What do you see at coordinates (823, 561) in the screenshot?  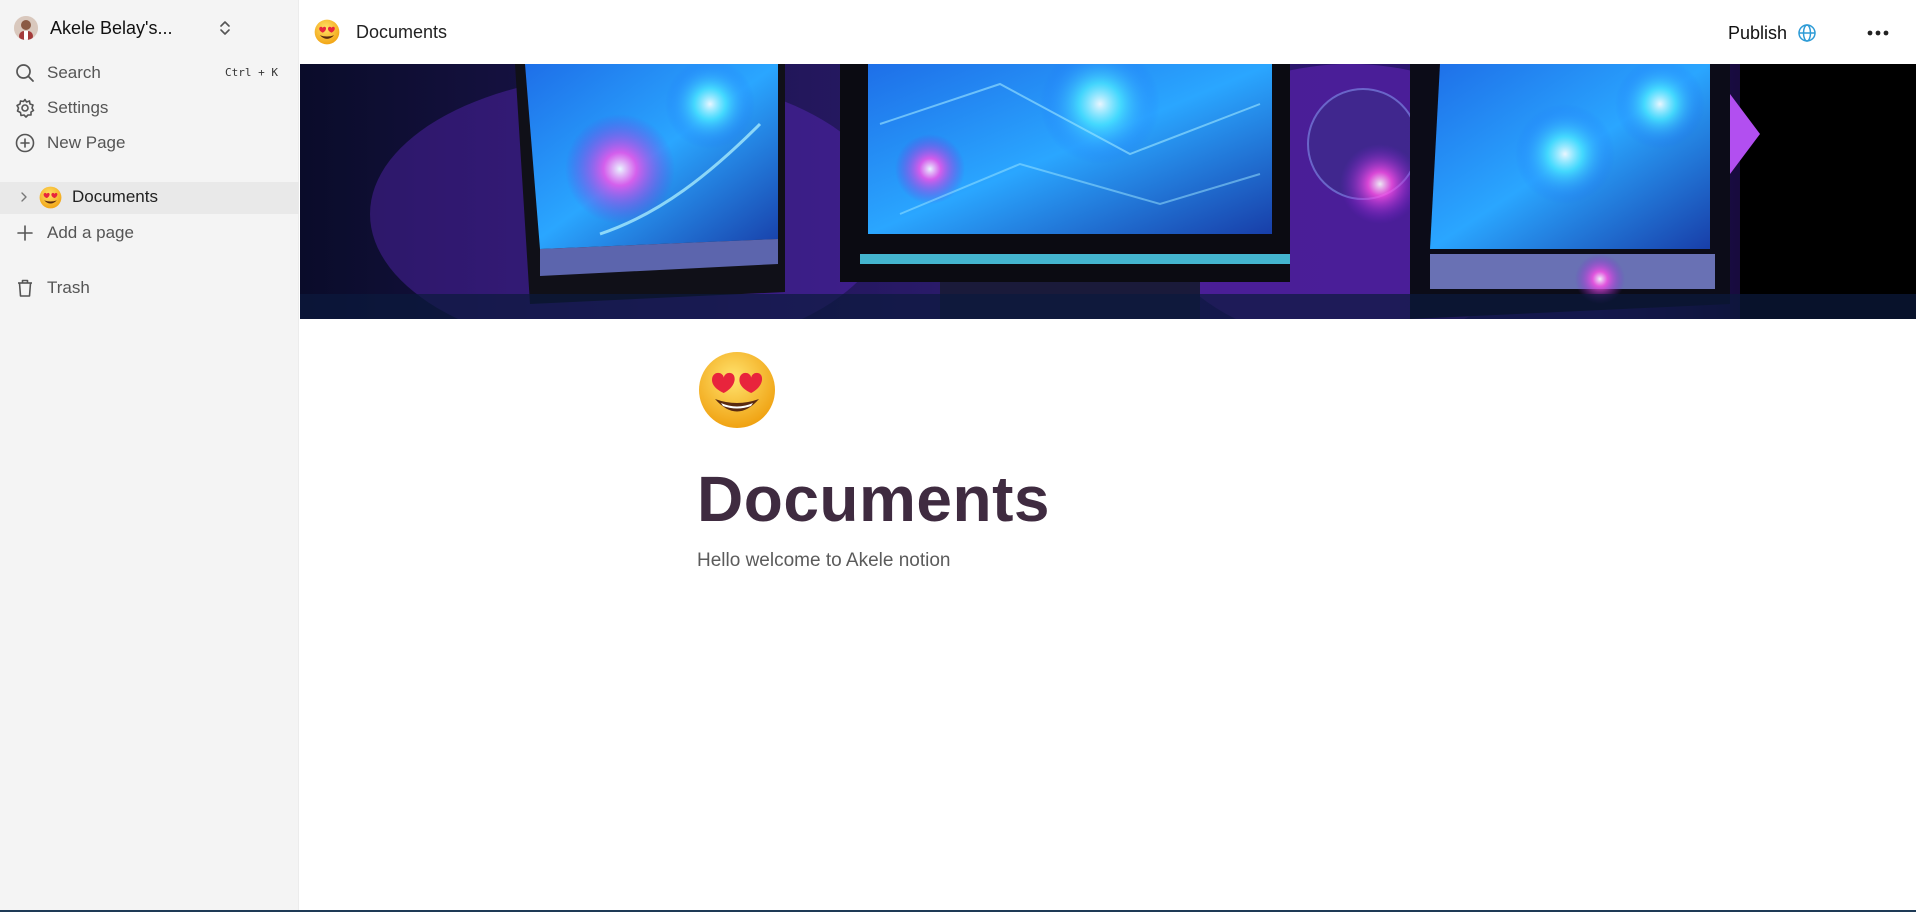 I see `page-body-text: Hello welcome to Akele notion` at bounding box center [823, 561].